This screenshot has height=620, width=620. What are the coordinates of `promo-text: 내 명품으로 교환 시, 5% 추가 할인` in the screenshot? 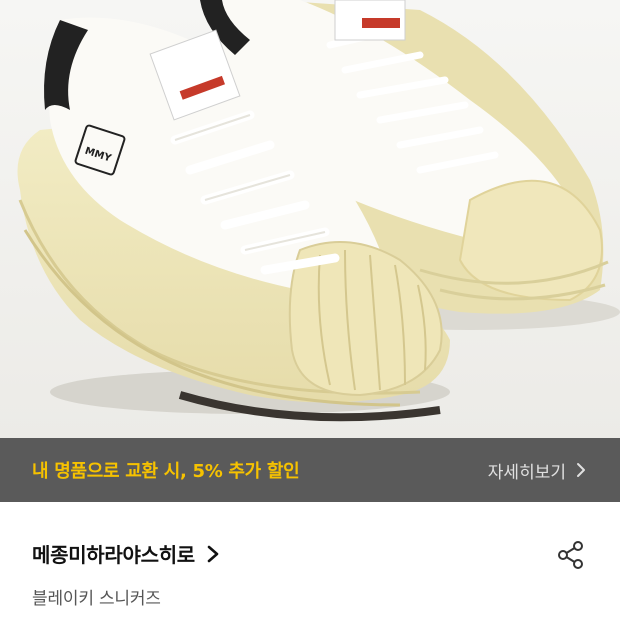 It's located at (166, 471).